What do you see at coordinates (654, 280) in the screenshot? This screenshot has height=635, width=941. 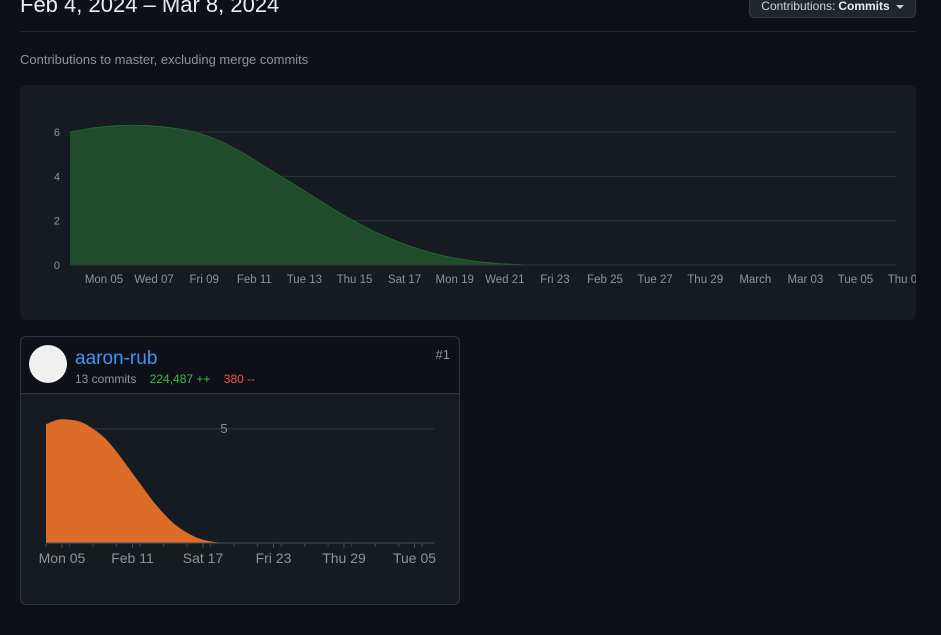 I see `x-tick-label: Tue 27` at bounding box center [654, 280].